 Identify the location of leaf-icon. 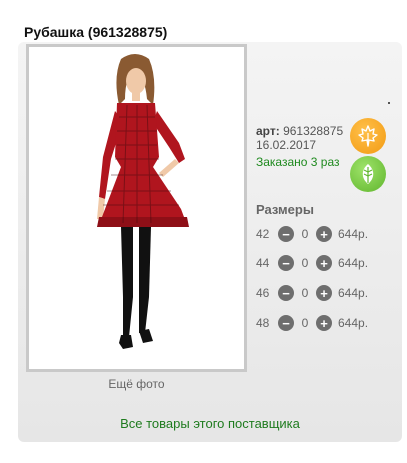
(368, 174).